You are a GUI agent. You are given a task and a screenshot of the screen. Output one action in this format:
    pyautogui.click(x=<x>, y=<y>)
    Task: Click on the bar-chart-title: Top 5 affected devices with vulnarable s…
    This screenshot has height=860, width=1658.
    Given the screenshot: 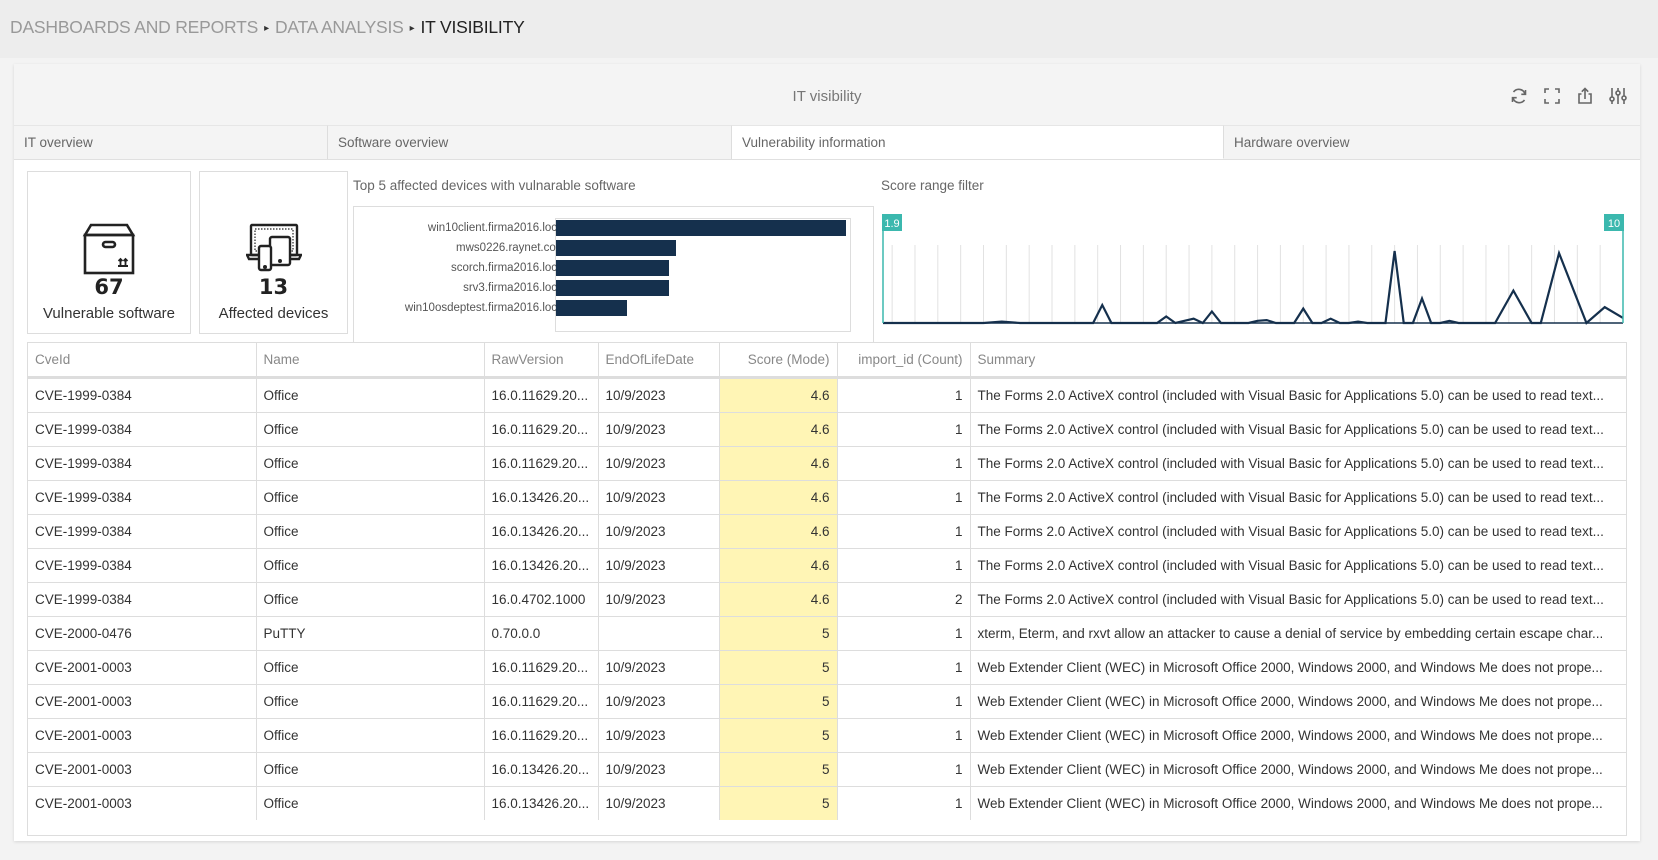 What is the action you would take?
    pyautogui.click(x=494, y=185)
    